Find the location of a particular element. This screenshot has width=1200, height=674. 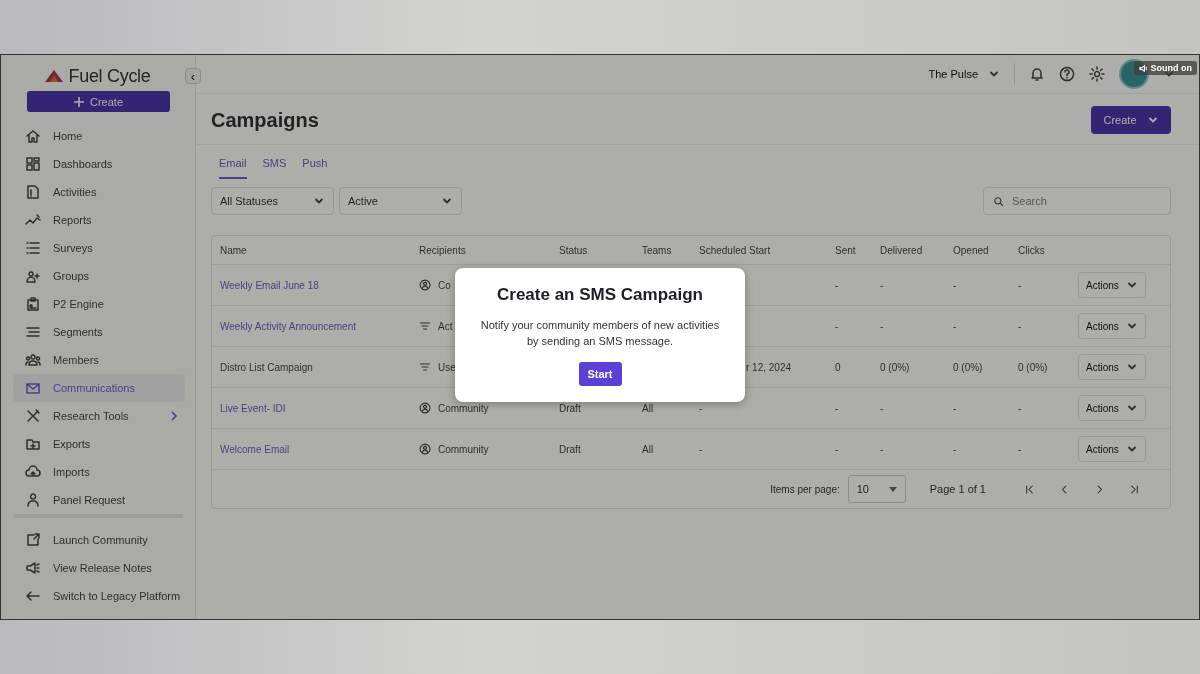

items-per-page-label: Items per page: is located at coordinates (805, 489).